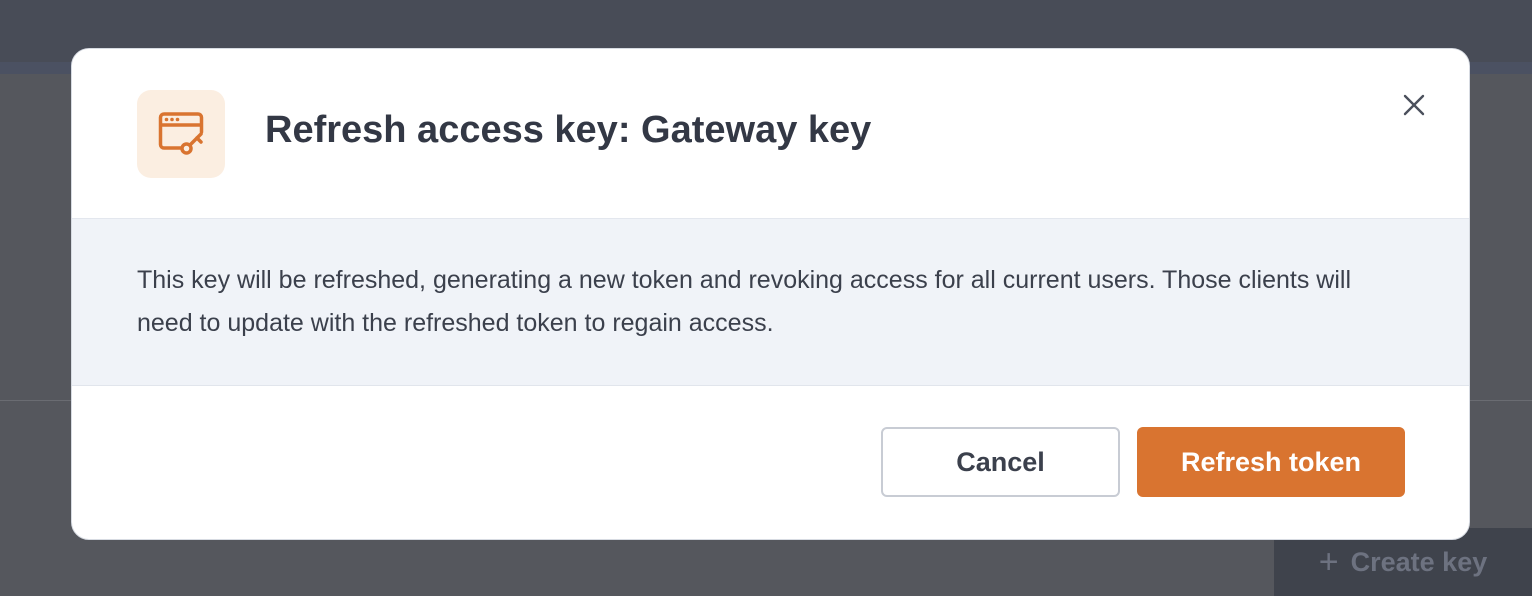 Image resolution: width=1532 pixels, height=596 pixels. I want to click on browser-key-icon, so click(181, 134).